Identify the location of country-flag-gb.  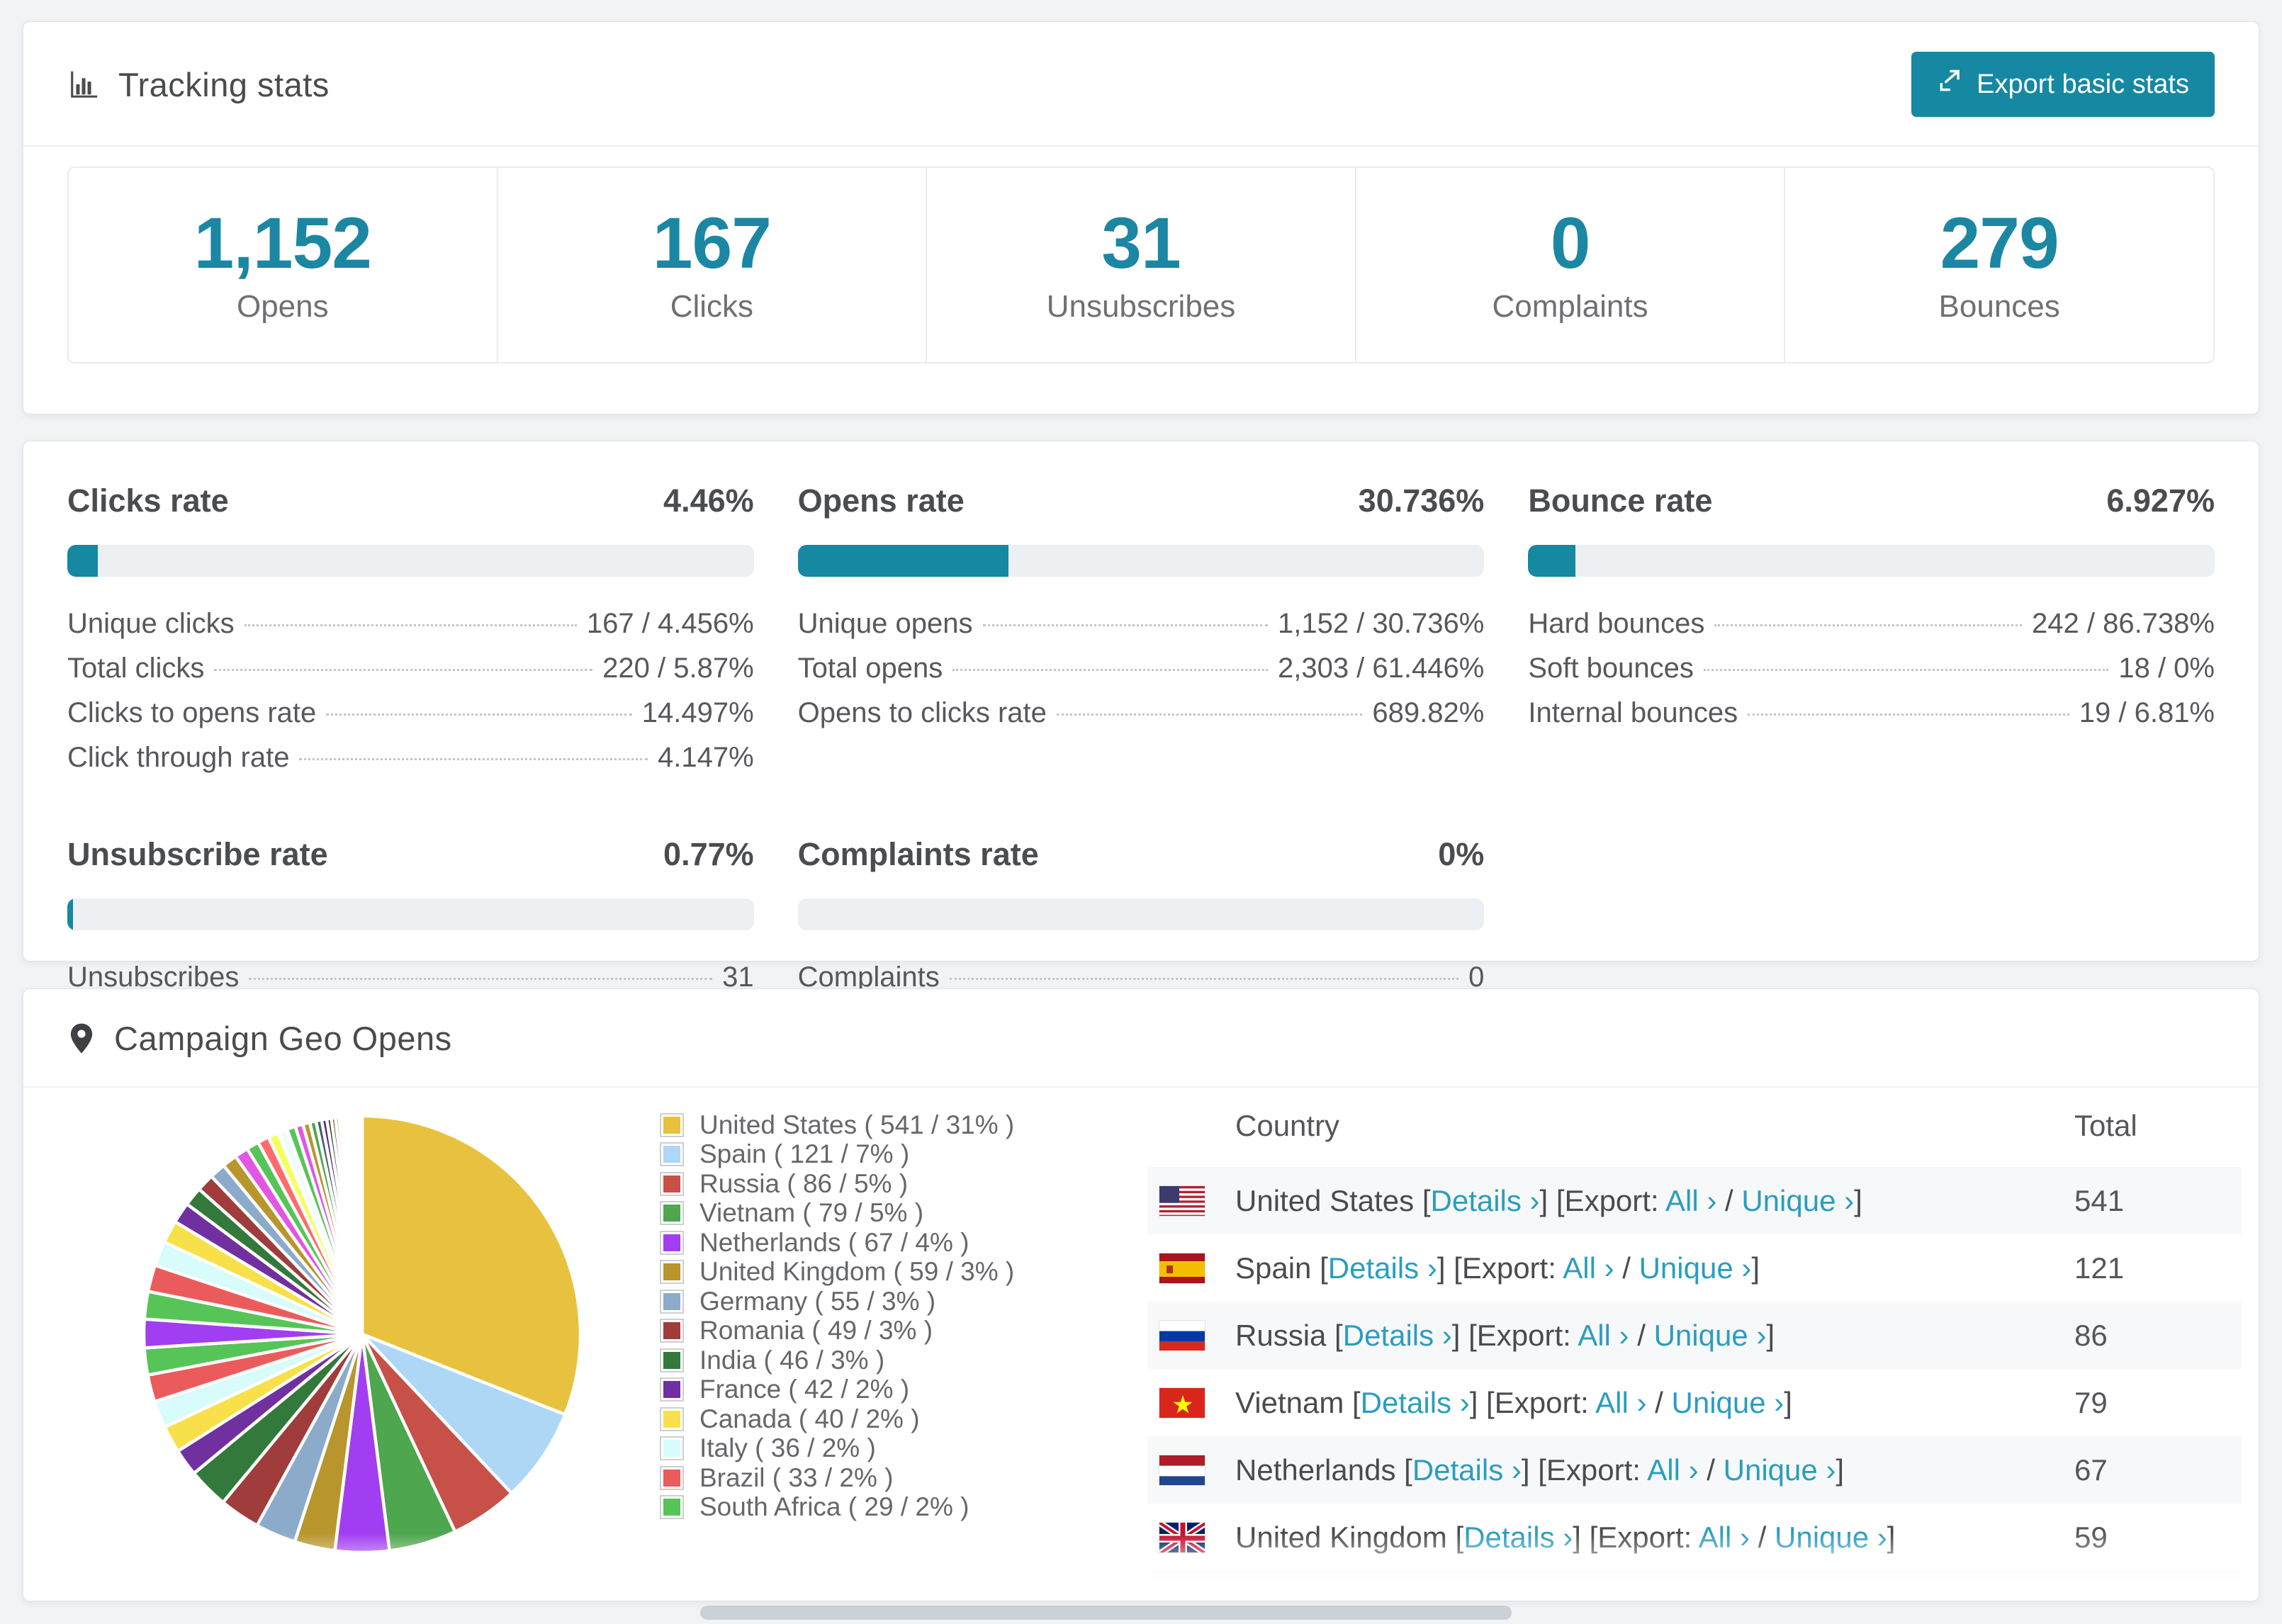
(1182, 1537).